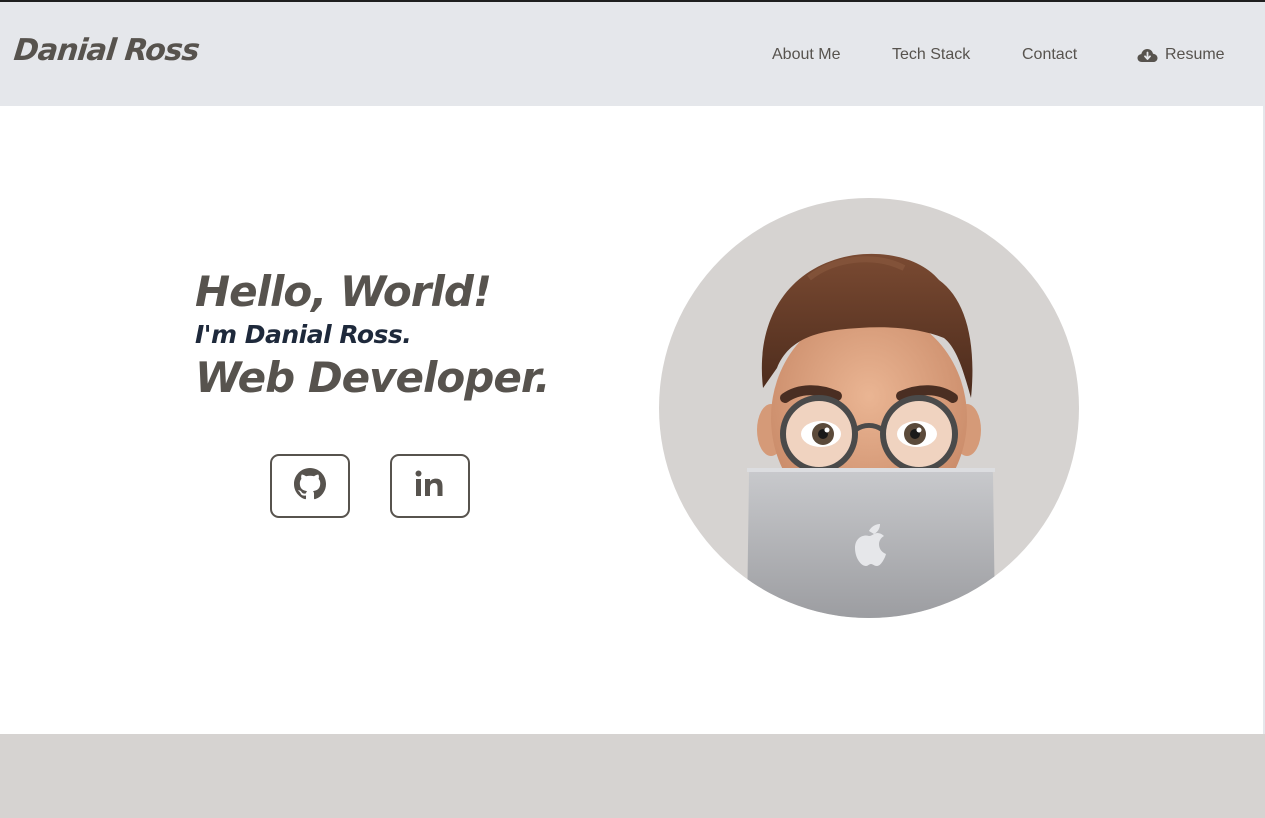  What do you see at coordinates (871, 435) in the screenshot?
I see `memoji-avatar-image` at bounding box center [871, 435].